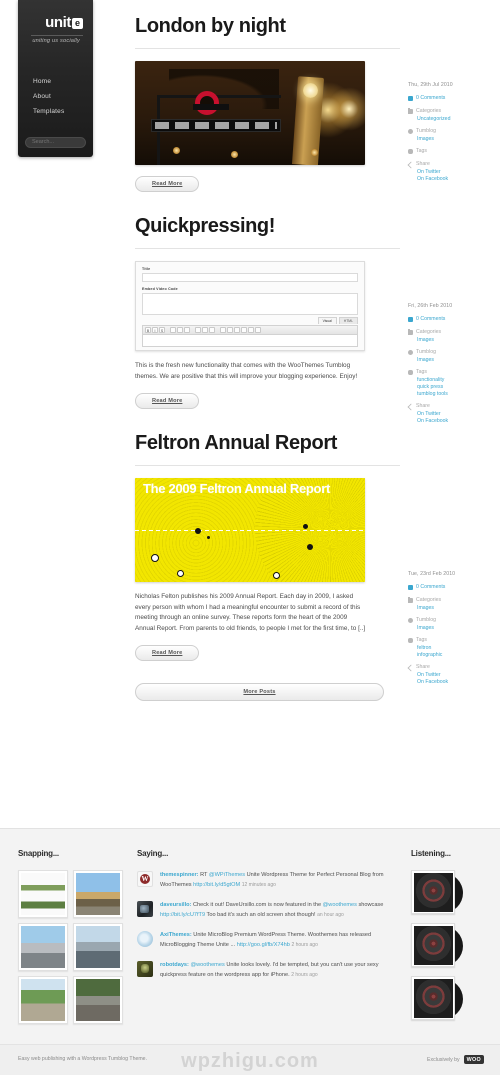 The width and height of the screenshot is (500, 1075). I want to click on post-london-by-night: London by night Read More, so click(267, 103).